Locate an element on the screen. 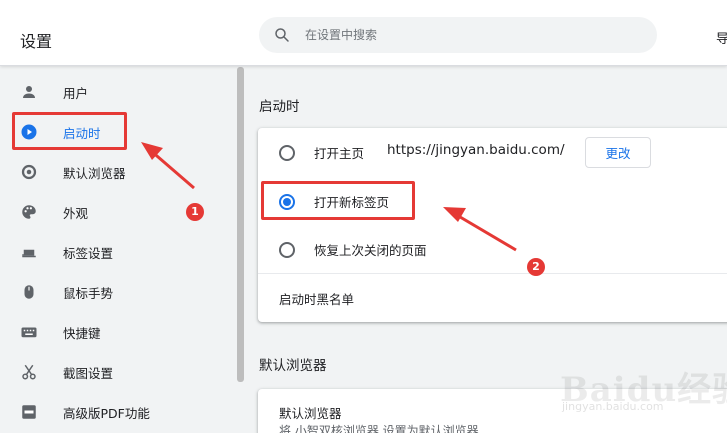  annotation-badge-1: 1 is located at coordinates (195, 212).